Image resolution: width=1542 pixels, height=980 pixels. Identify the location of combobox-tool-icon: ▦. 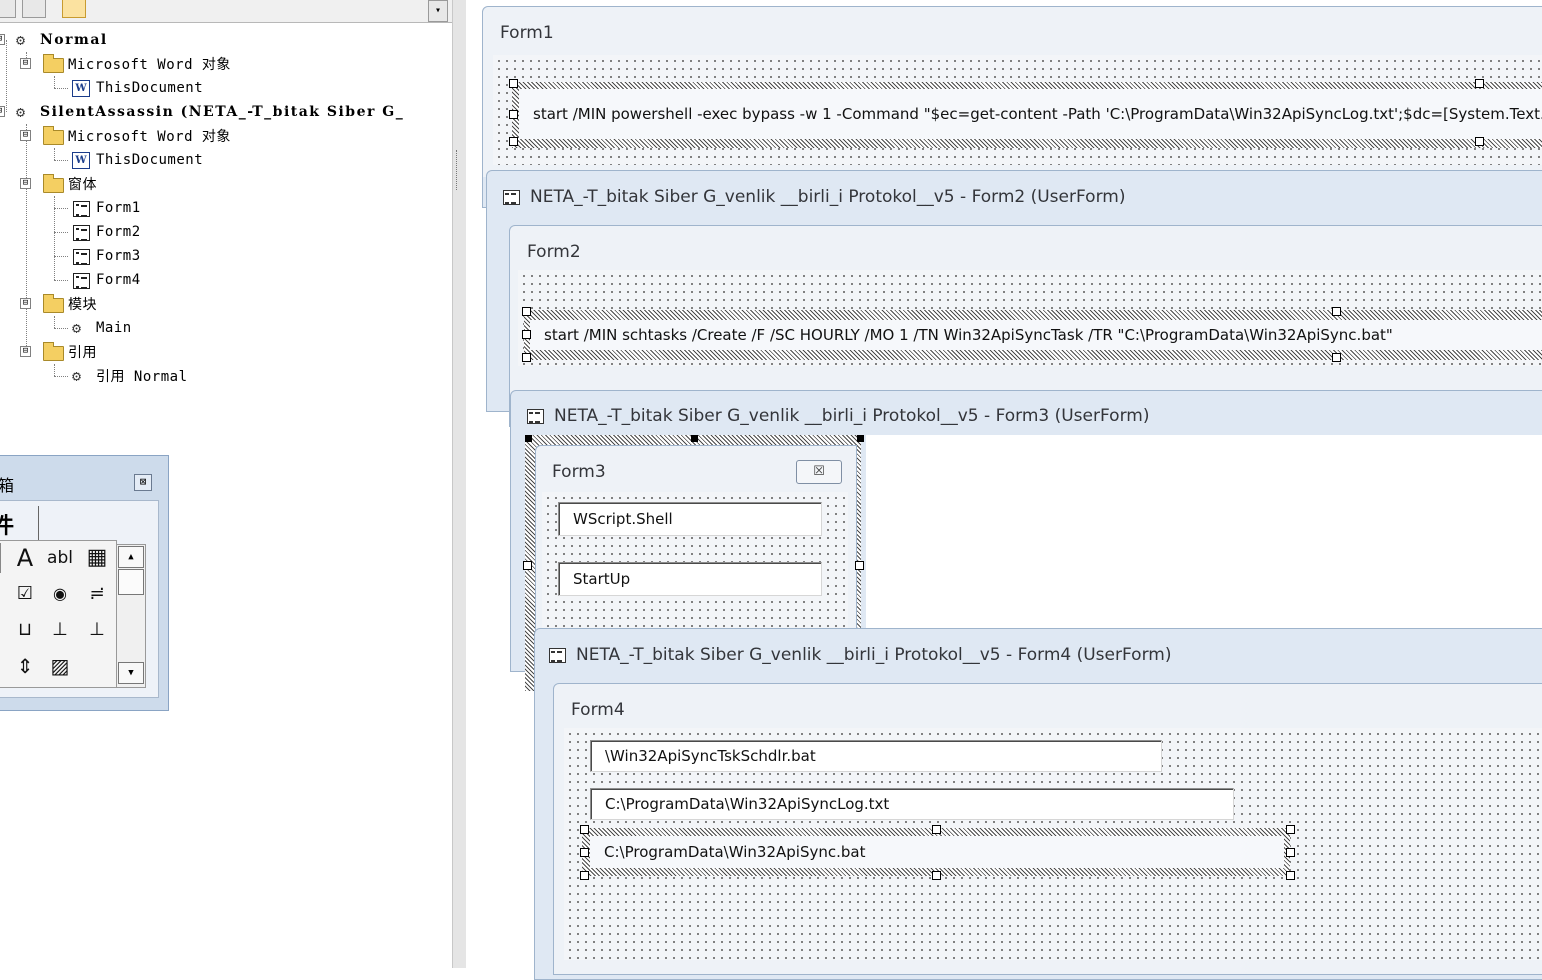
(97, 558).